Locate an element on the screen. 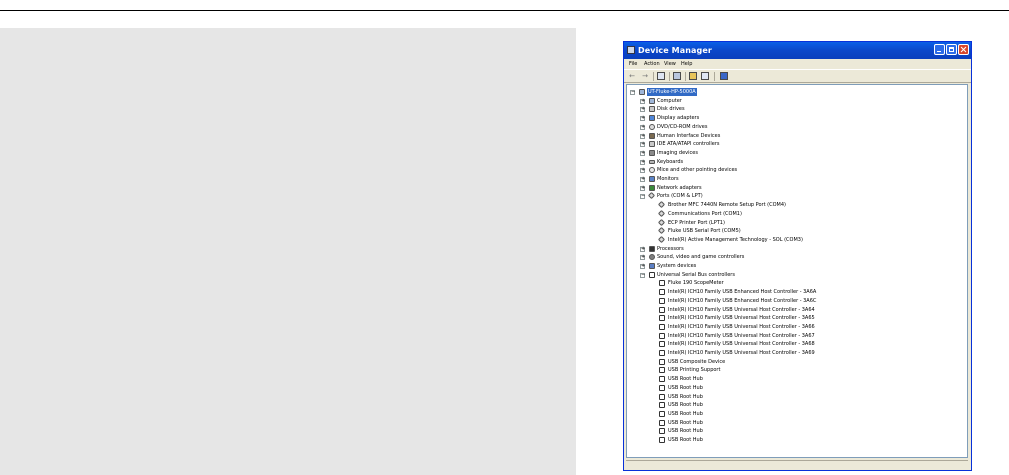  keyboard-icon is located at coordinates (652, 161).